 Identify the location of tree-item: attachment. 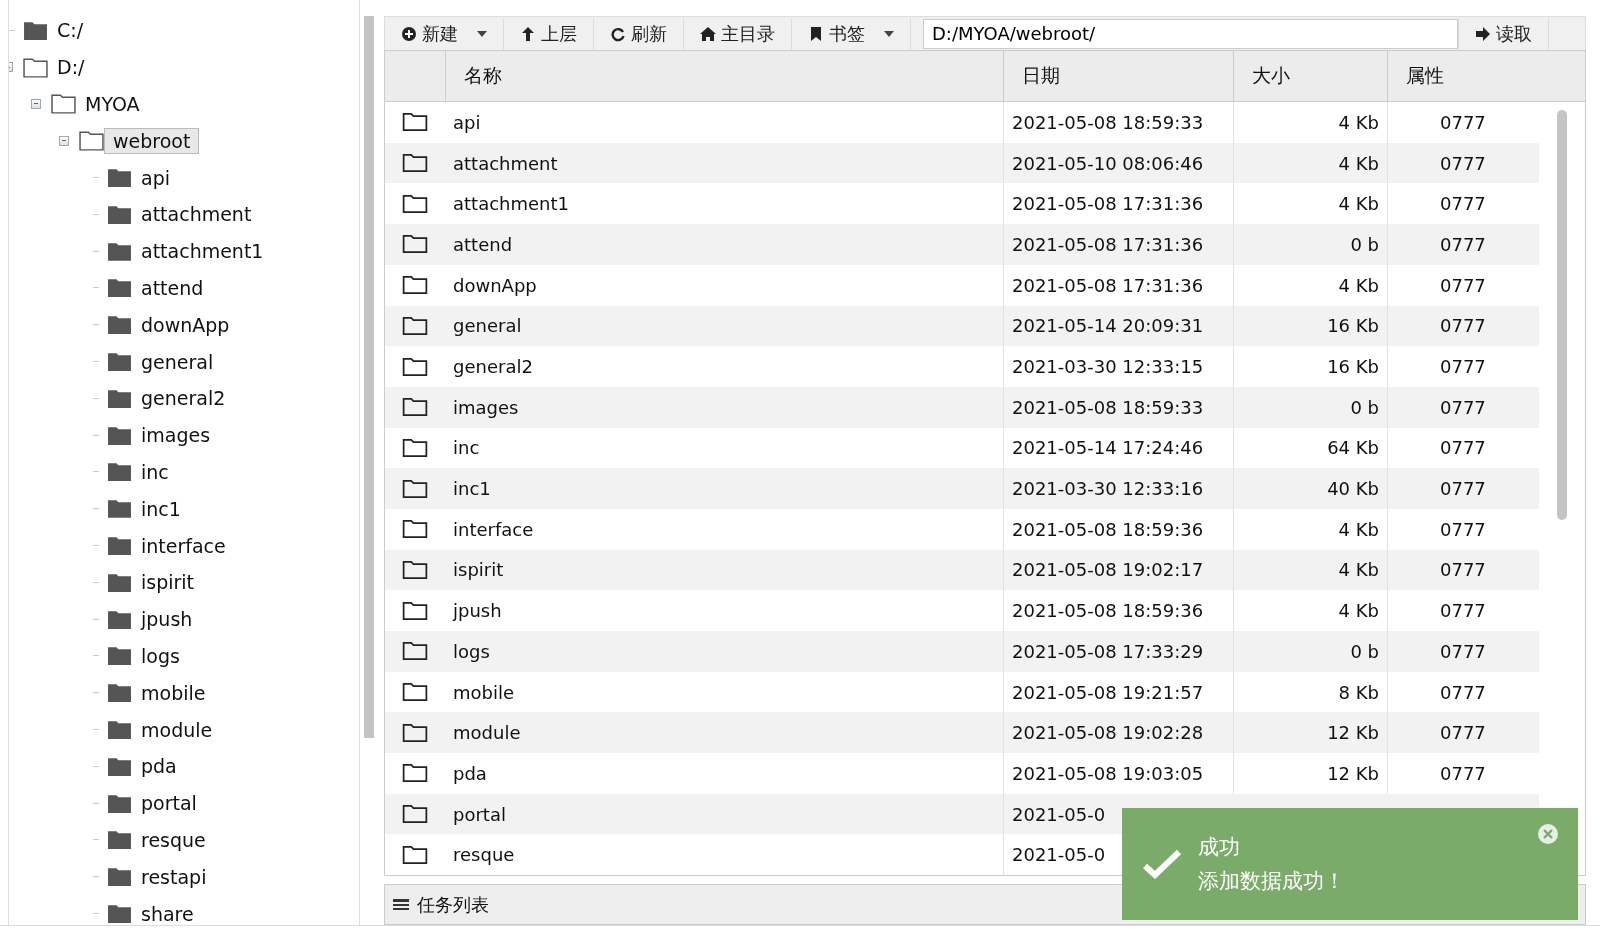
(196, 214).